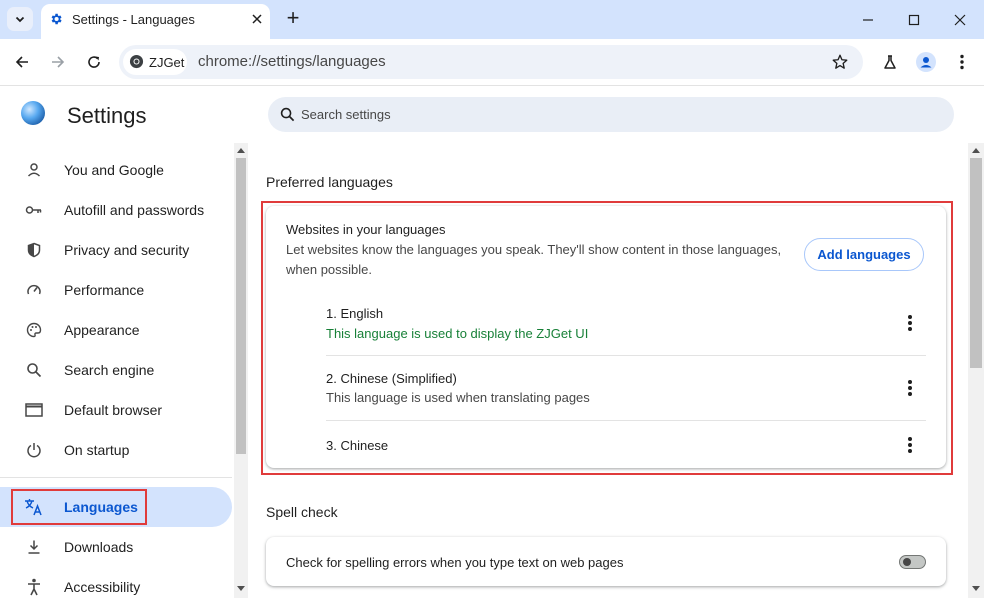  Describe the element at coordinates (56, 19) in the screenshot. I see `gear-icon` at that location.